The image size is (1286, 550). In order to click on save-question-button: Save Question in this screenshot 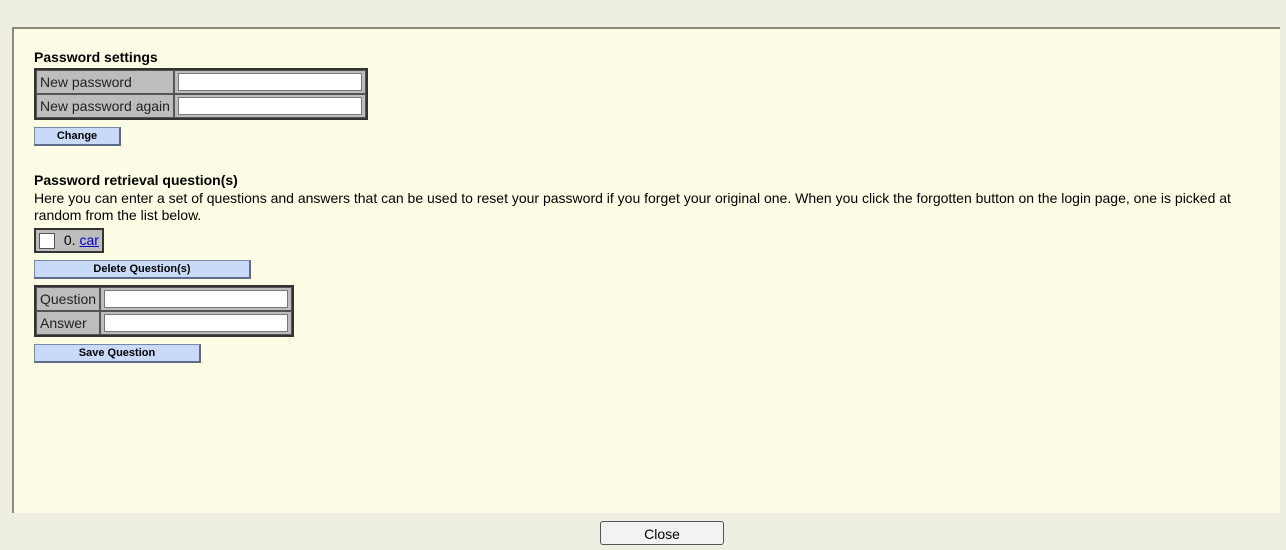, I will do `click(117, 354)`.